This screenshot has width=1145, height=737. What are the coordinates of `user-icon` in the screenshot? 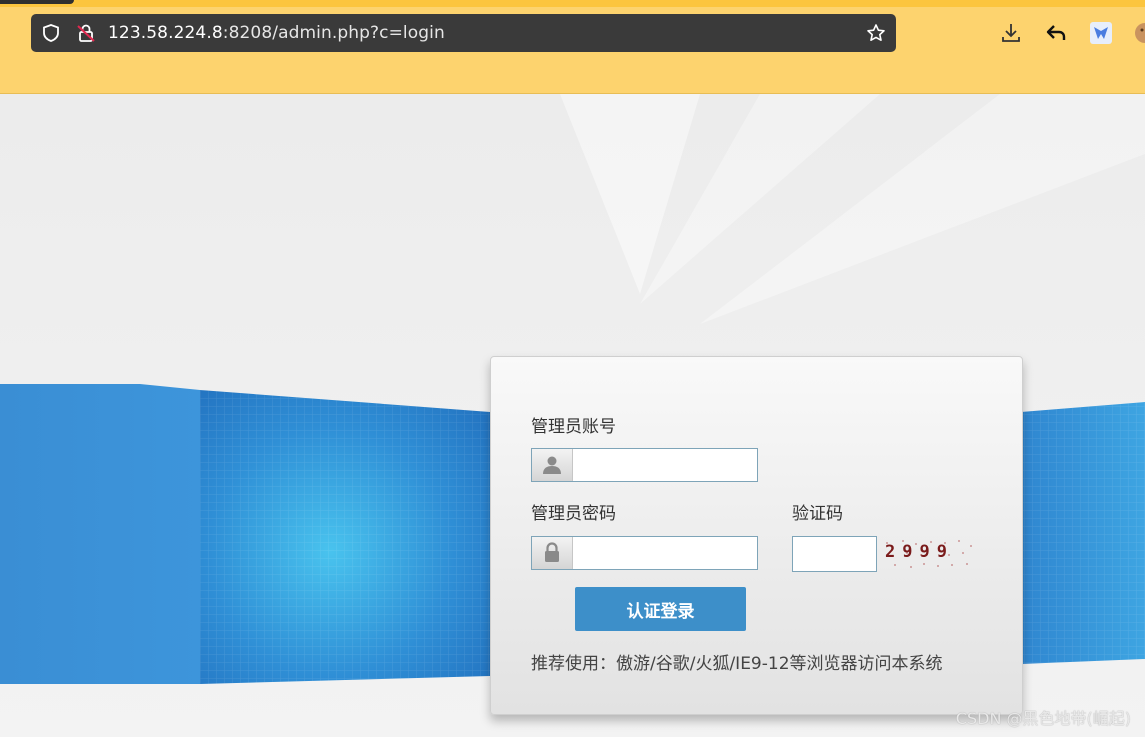 It's located at (552, 465).